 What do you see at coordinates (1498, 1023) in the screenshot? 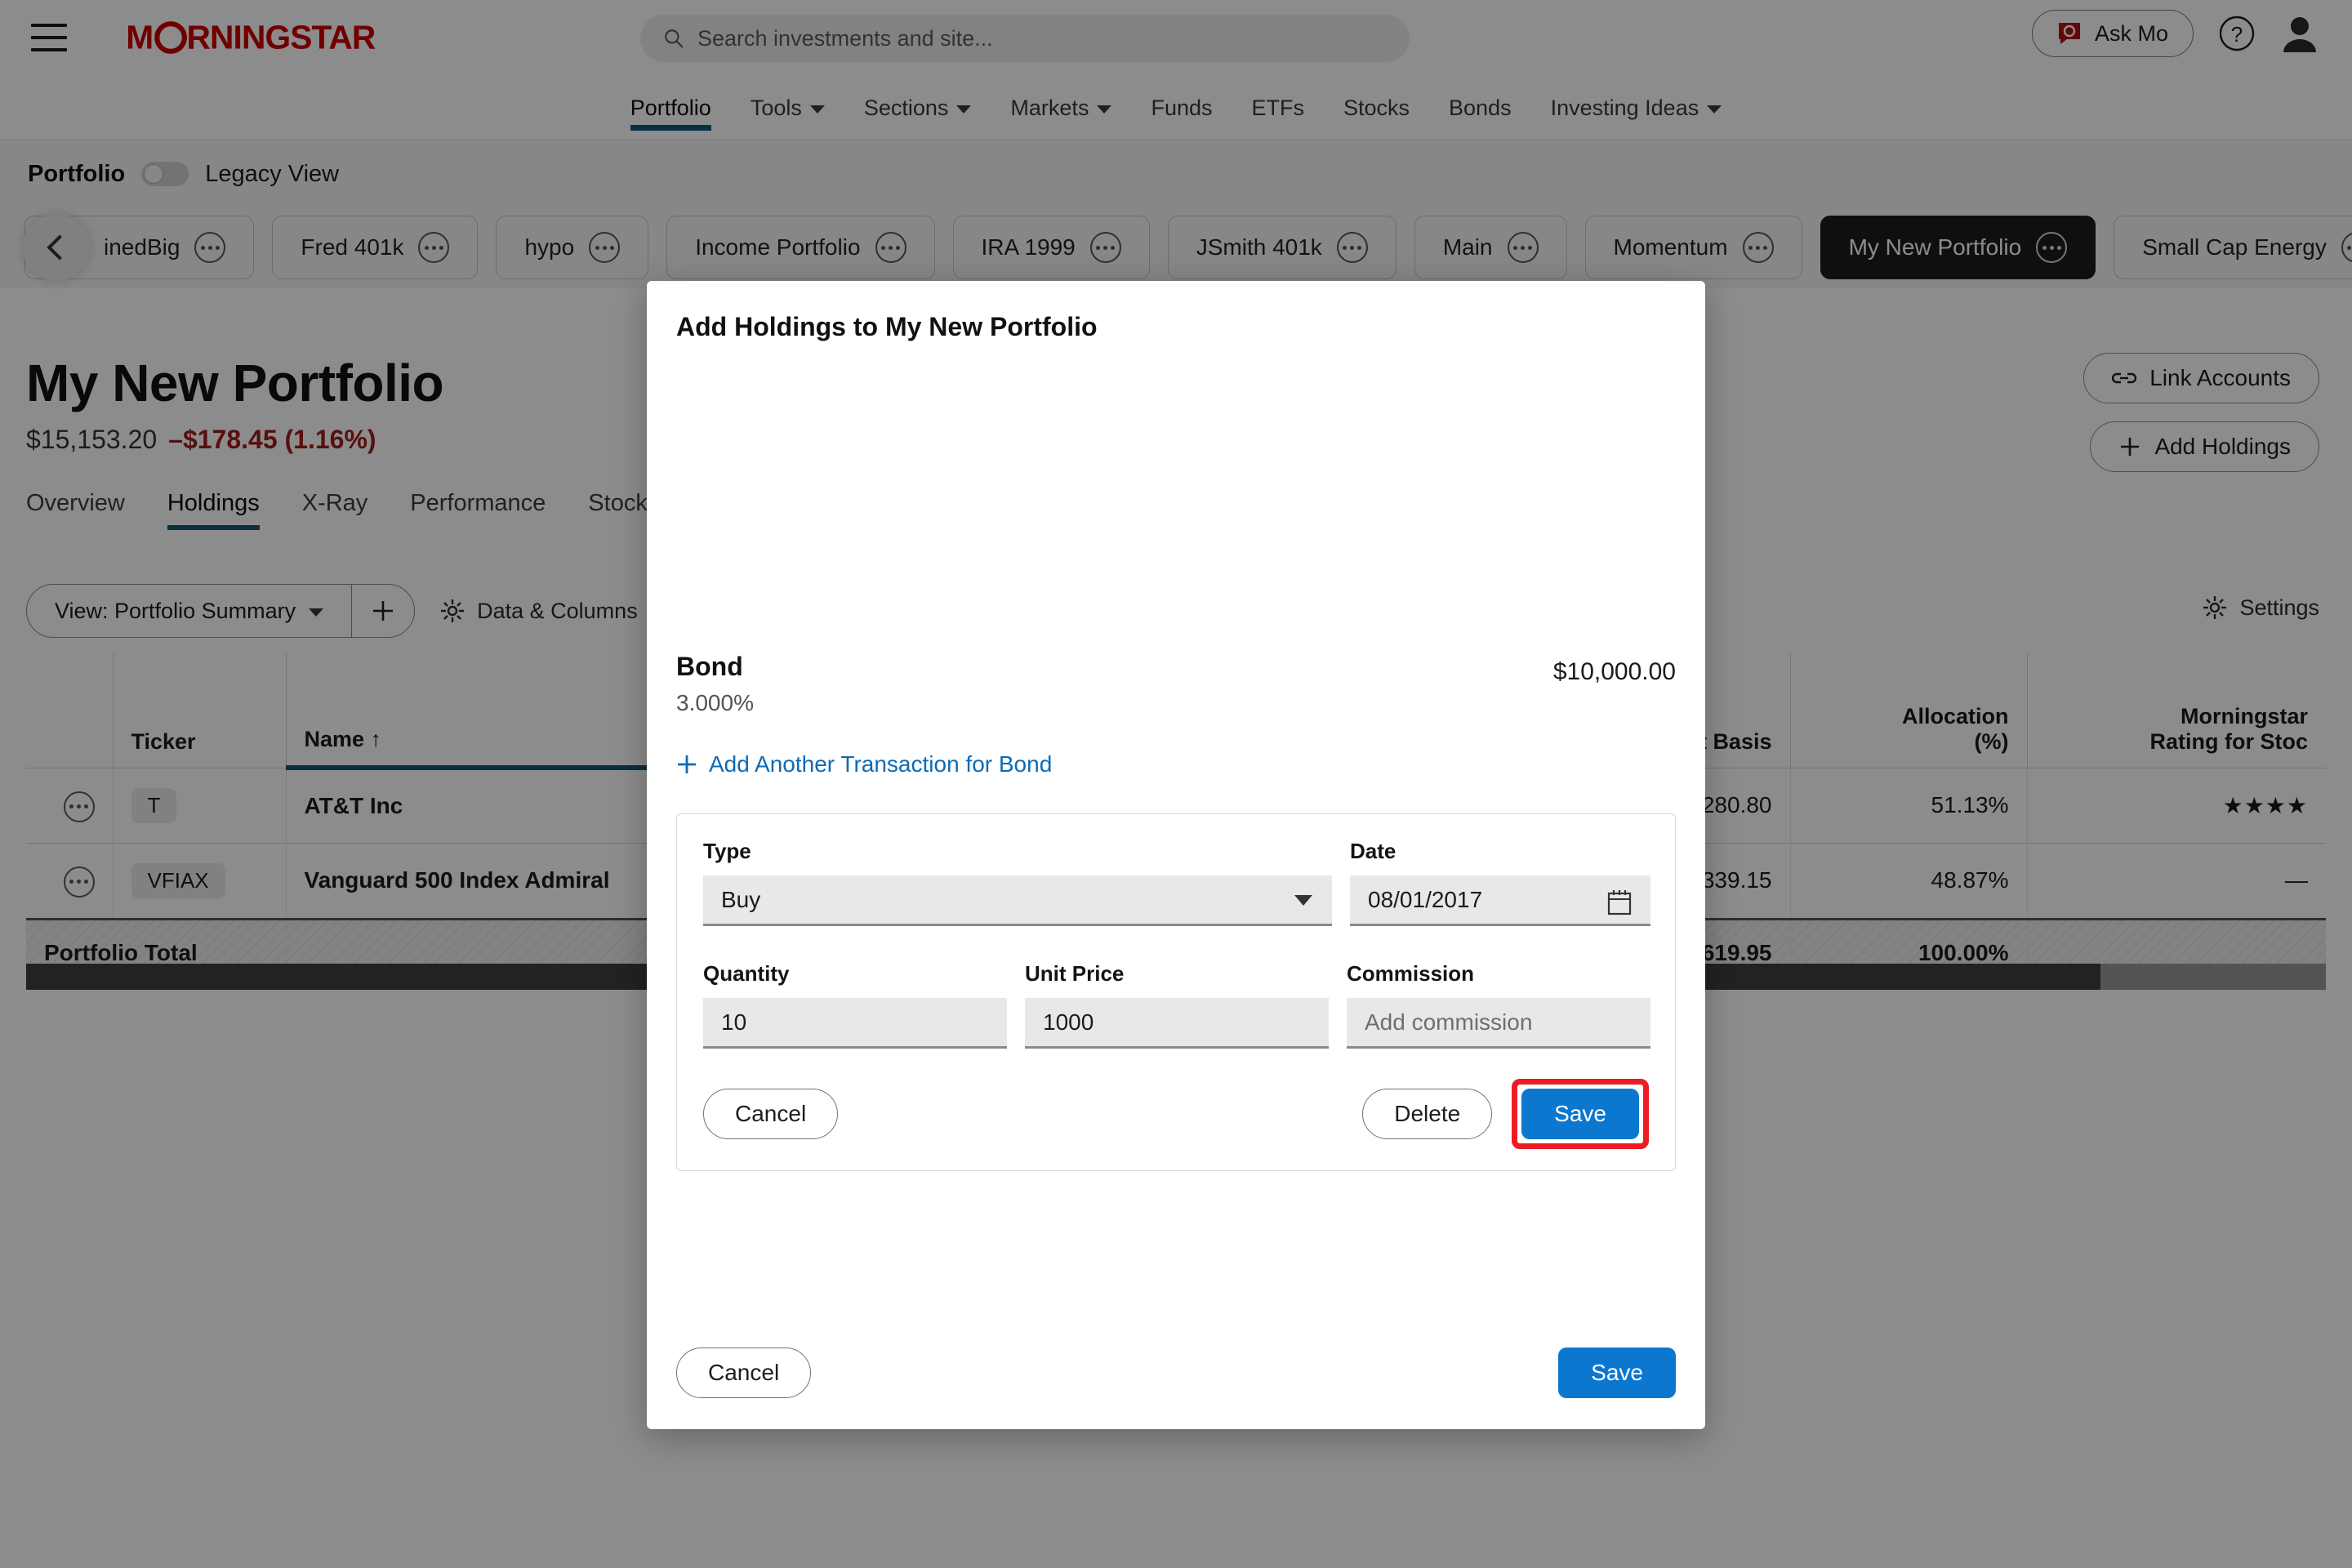
I see `commission-input` at bounding box center [1498, 1023].